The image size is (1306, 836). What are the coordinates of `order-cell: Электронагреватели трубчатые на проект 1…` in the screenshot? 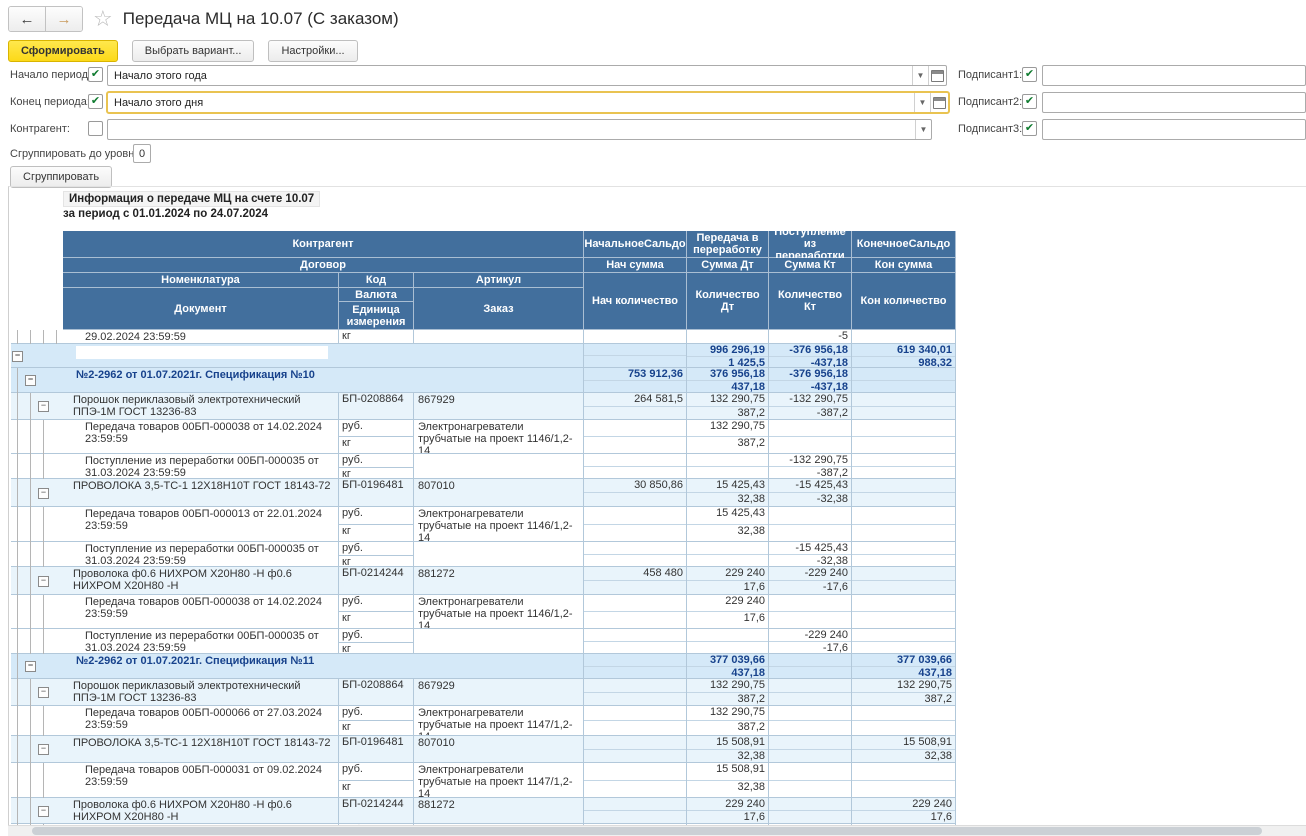 It's located at (499, 780).